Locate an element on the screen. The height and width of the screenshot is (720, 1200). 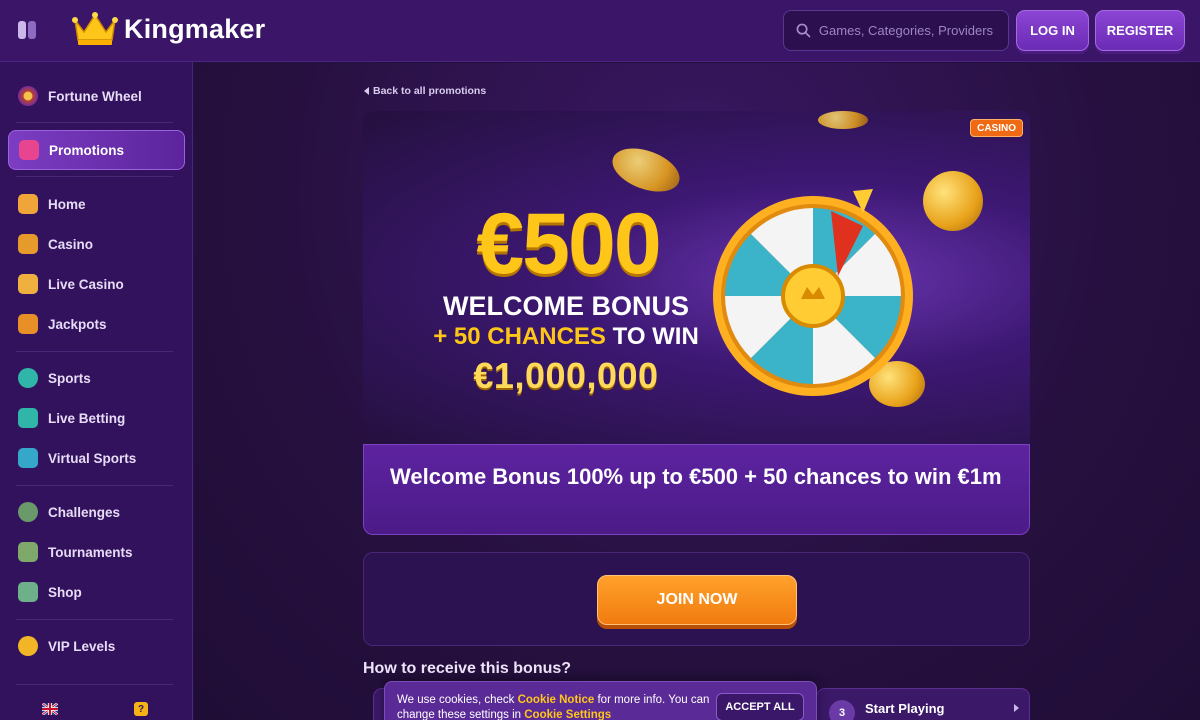
sidebar-item-label: VIP Levels is located at coordinates (82, 646).